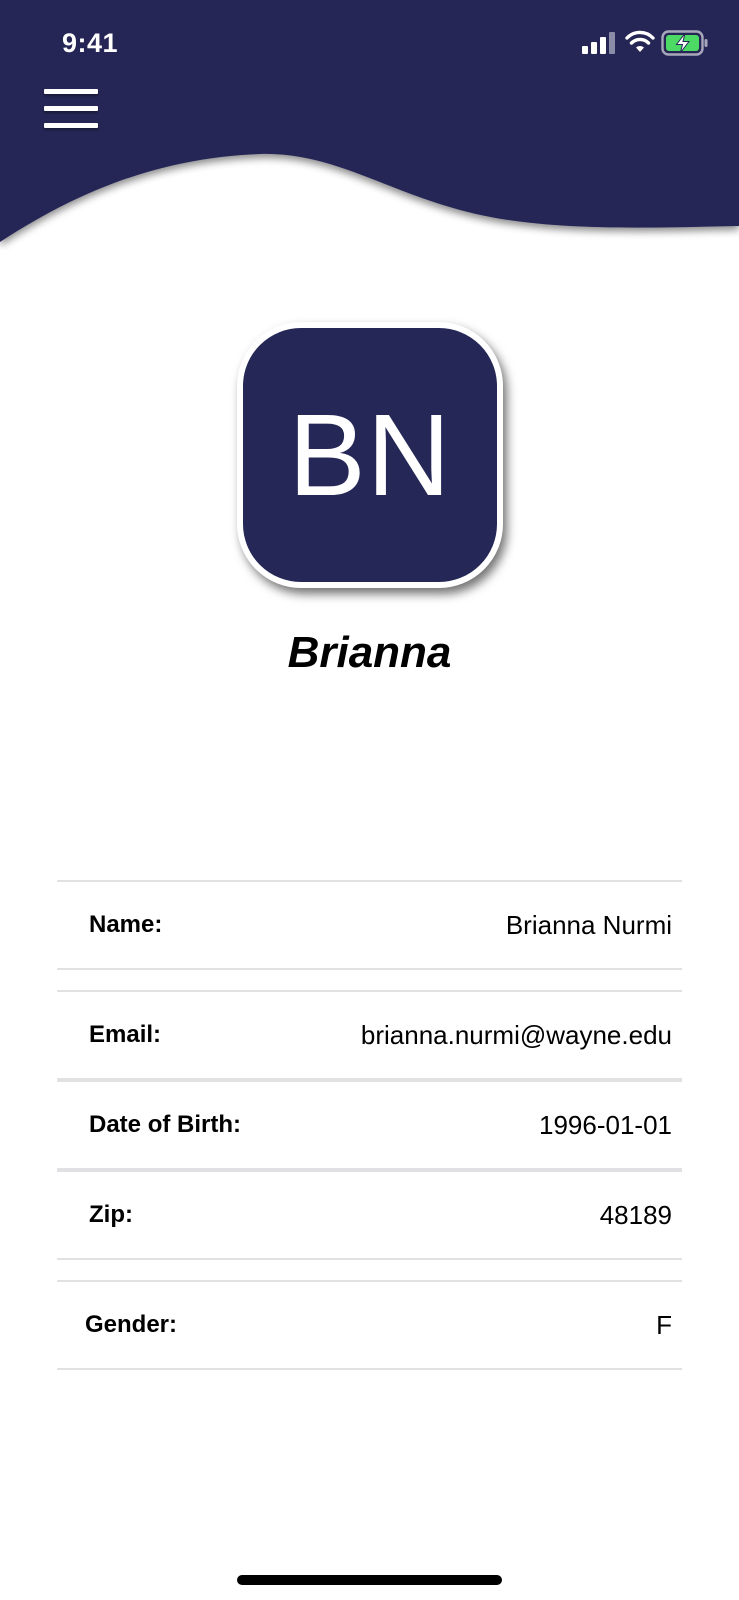 This screenshot has width=739, height=1600. What do you see at coordinates (369, 45) in the screenshot?
I see `status-bar: 9:41` at bounding box center [369, 45].